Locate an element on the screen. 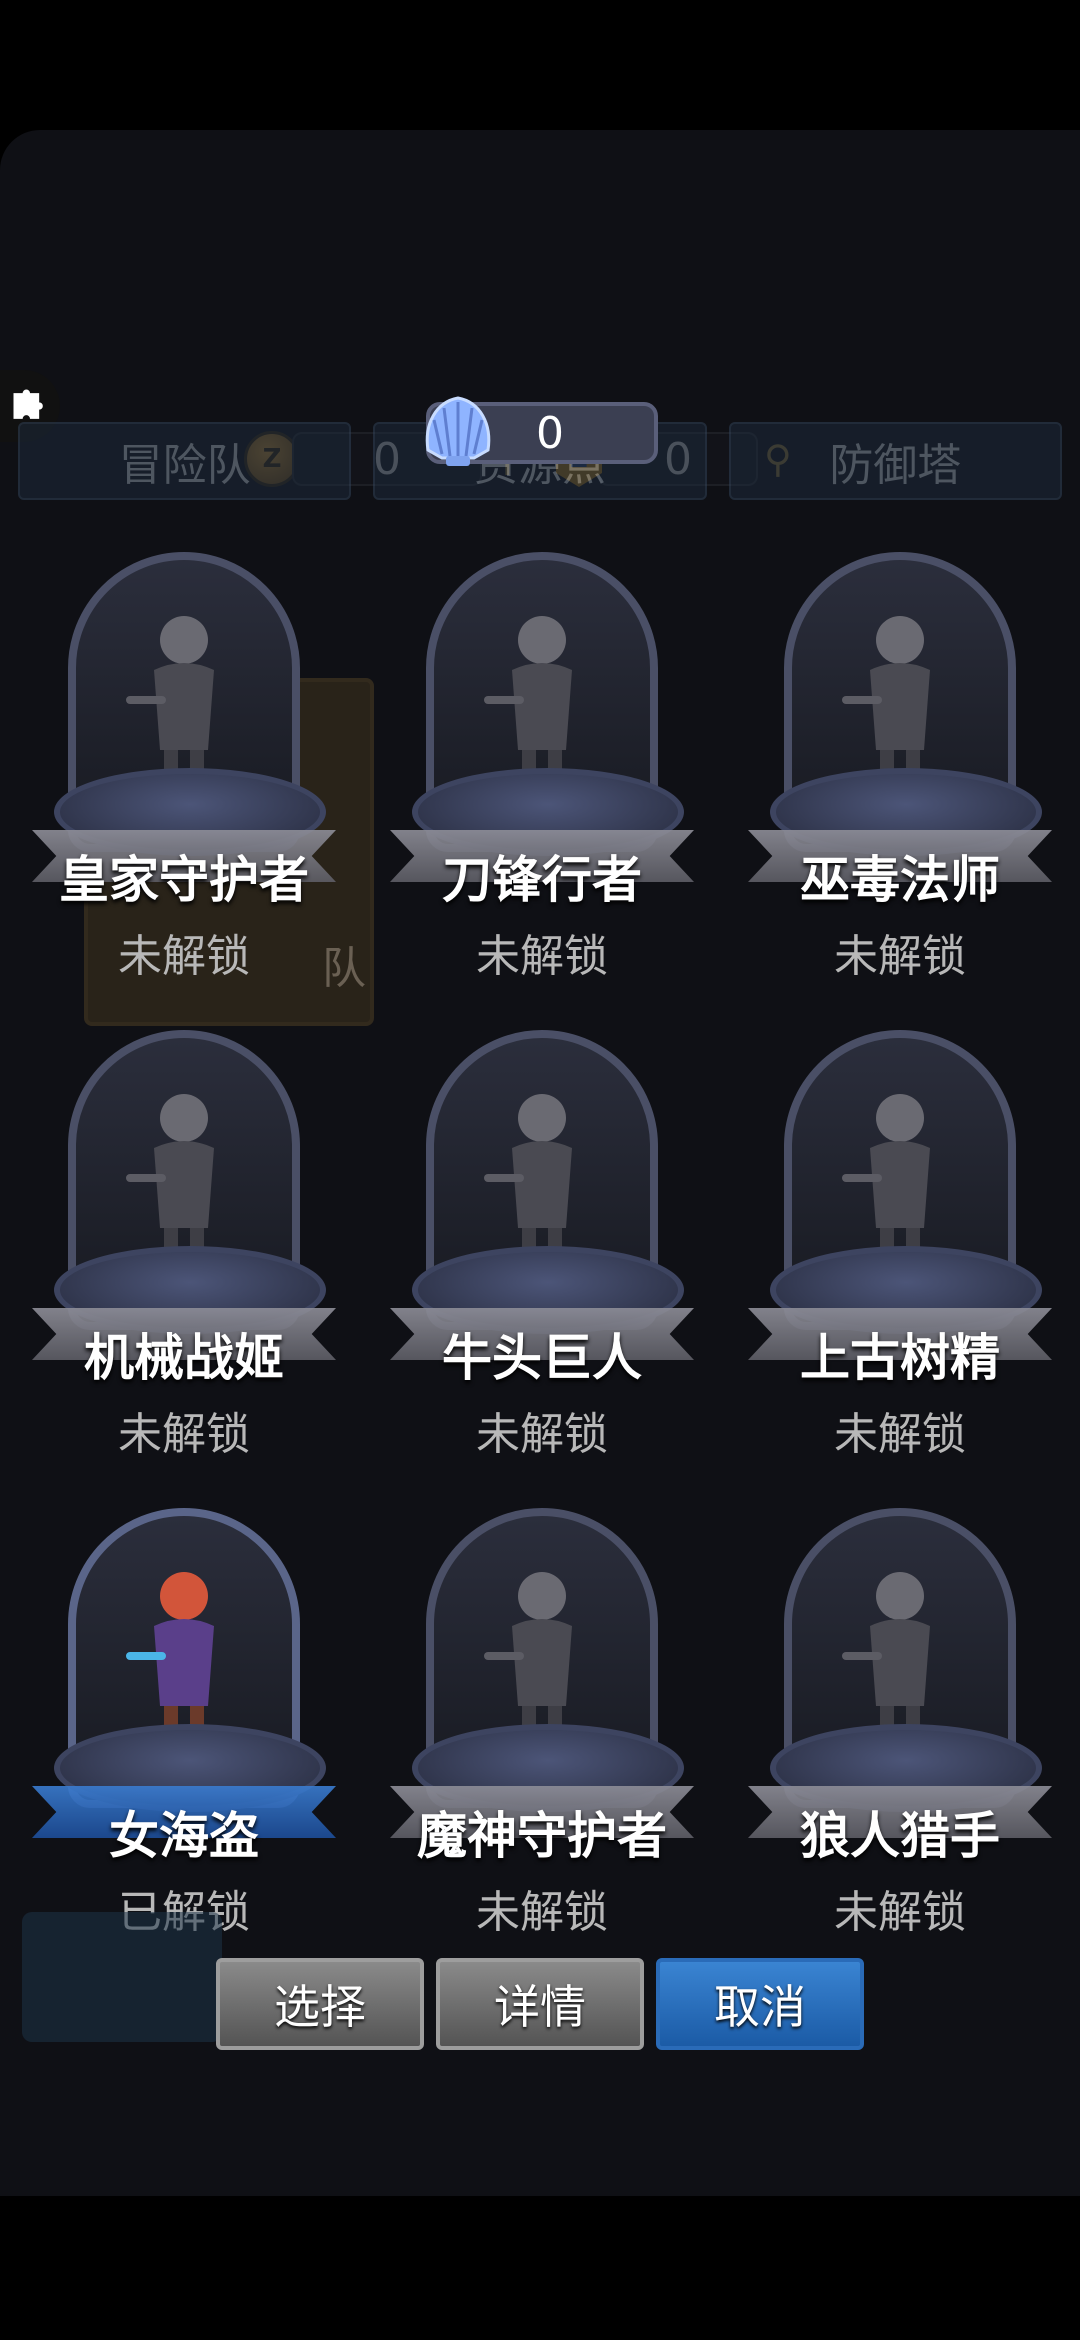 This screenshot has height=2340, width=1080. tab-adventure-team: 冒险队 is located at coordinates (185, 461).